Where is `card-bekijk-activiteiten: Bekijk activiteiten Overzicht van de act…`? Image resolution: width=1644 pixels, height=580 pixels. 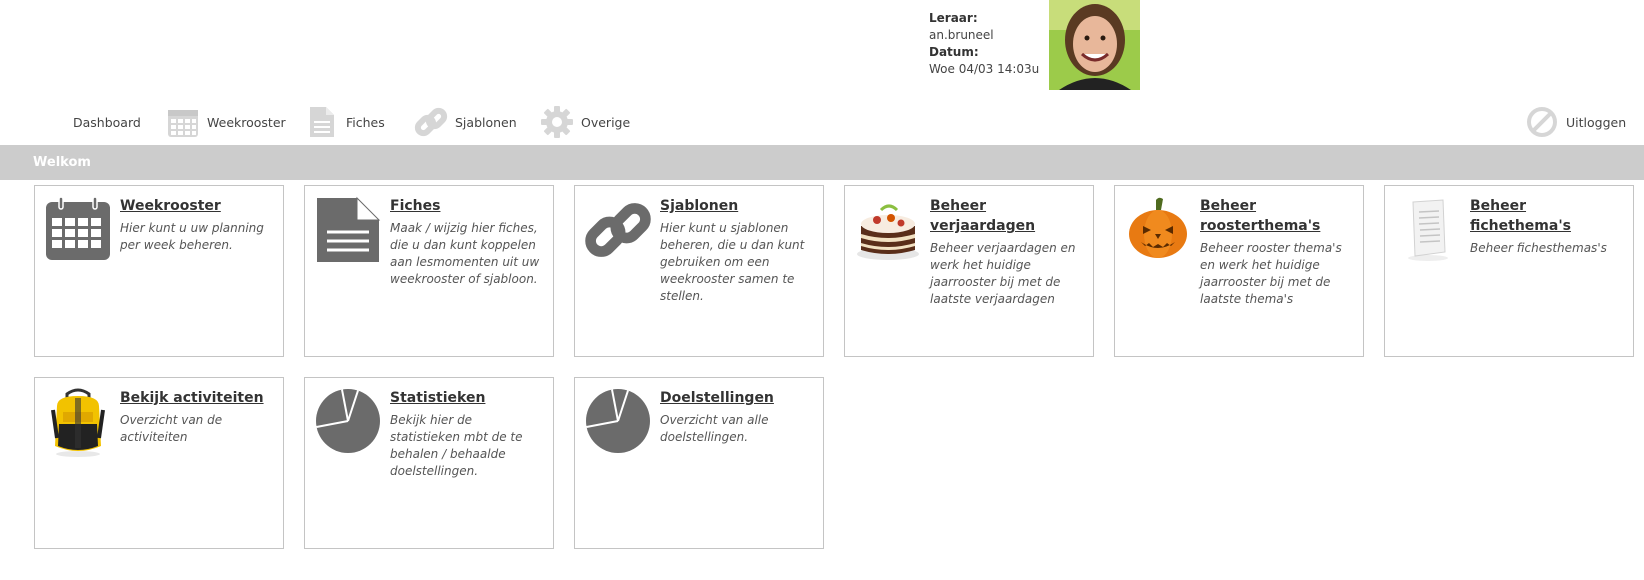
card-bekijk-activiteiten: Bekijk activiteiten Overzicht van de act… is located at coordinates (159, 463).